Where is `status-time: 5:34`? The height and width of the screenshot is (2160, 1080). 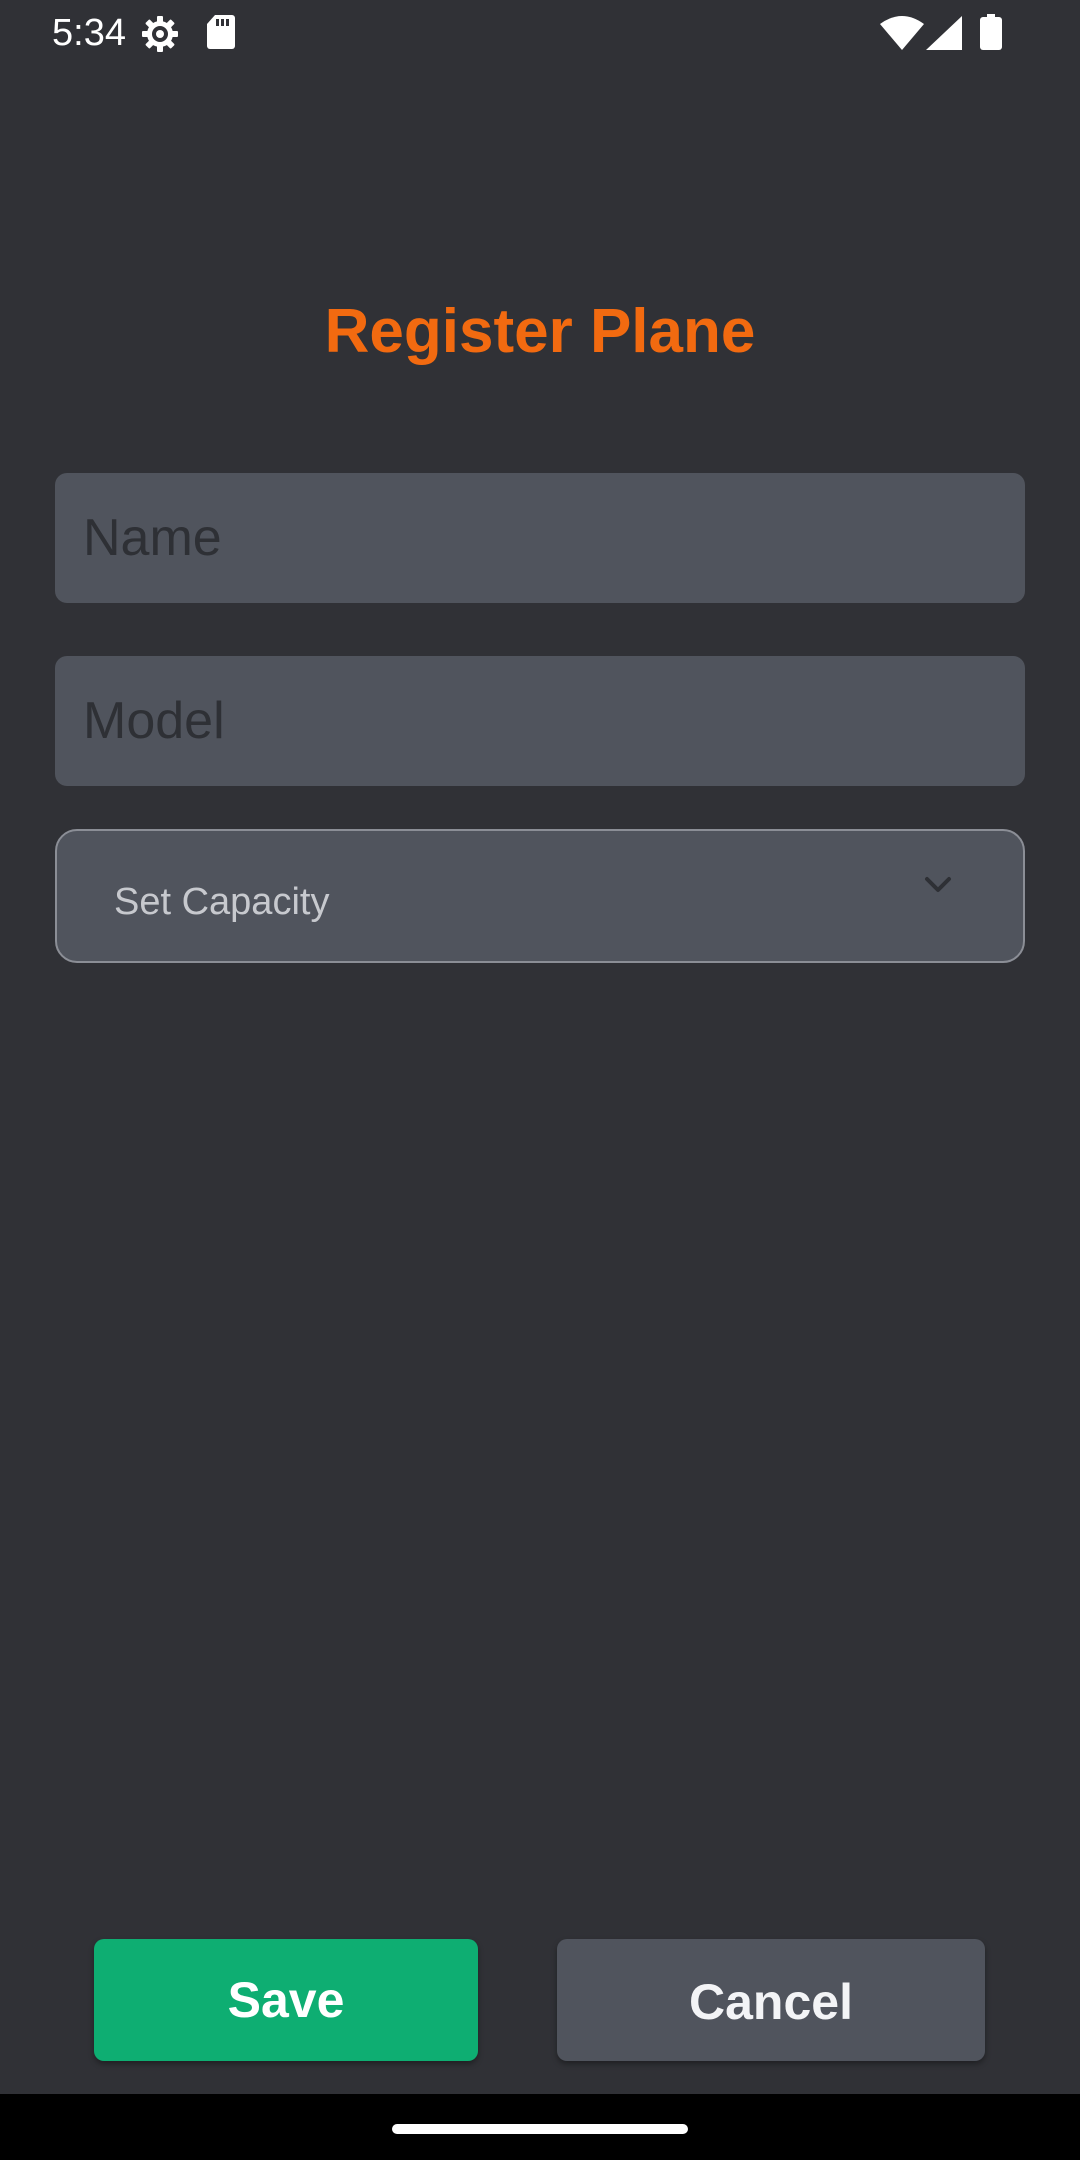 status-time: 5:34 is located at coordinates (89, 33).